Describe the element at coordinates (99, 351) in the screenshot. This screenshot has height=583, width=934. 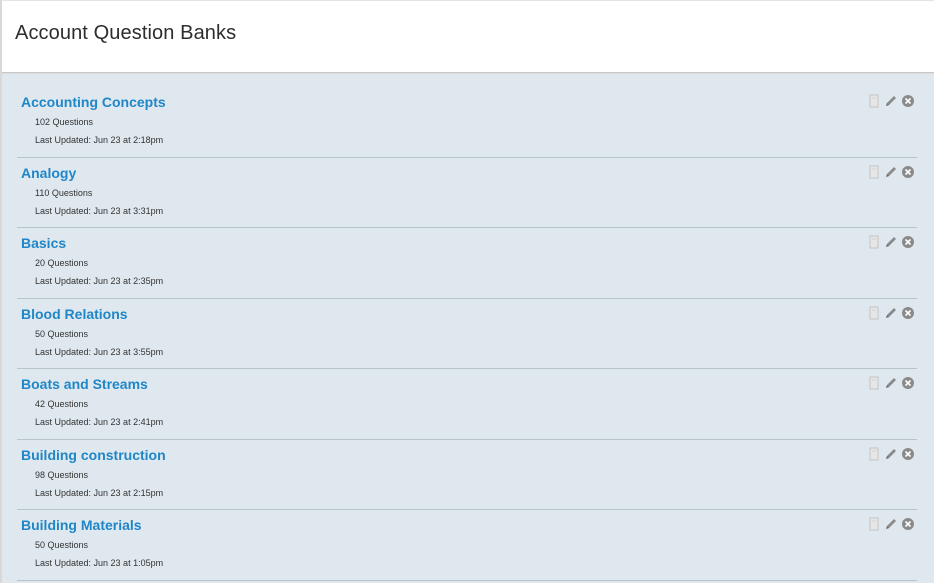
I see `last-updated: Last Updated: Jun 23 at 3:55pm` at that location.